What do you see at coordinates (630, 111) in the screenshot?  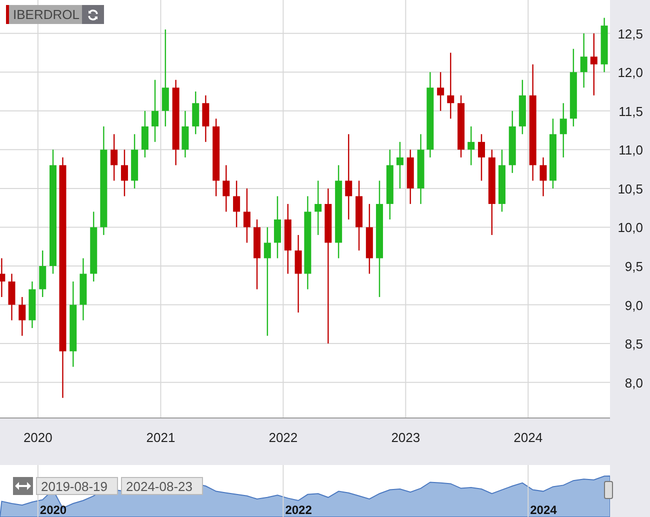 I see `axis-label: 11,5` at bounding box center [630, 111].